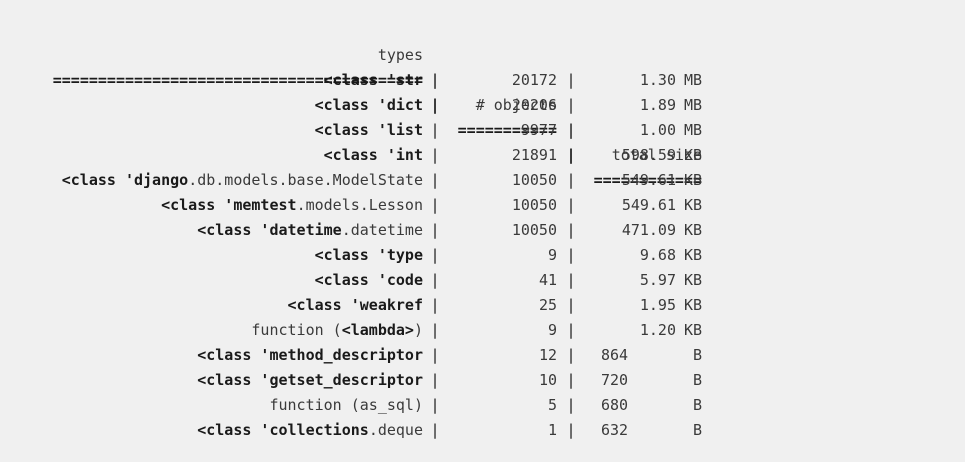 This screenshot has height=462, width=965. What do you see at coordinates (642, 380) in the screenshot?
I see `total-size: 720 B` at bounding box center [642, 380].